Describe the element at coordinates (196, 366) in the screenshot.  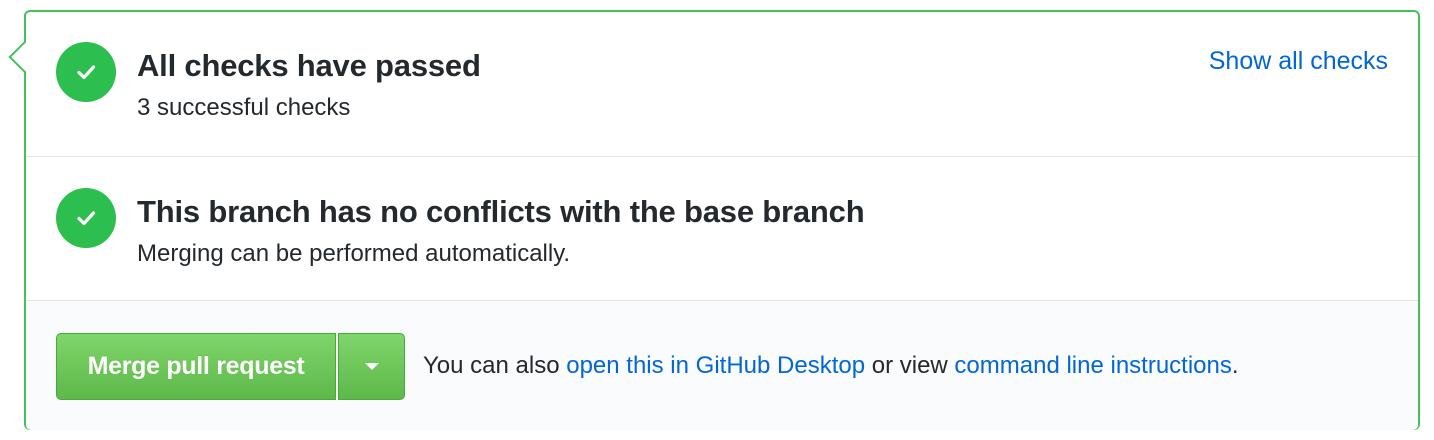
I see `merge-pull-request-button: Merge pull request` at that location.